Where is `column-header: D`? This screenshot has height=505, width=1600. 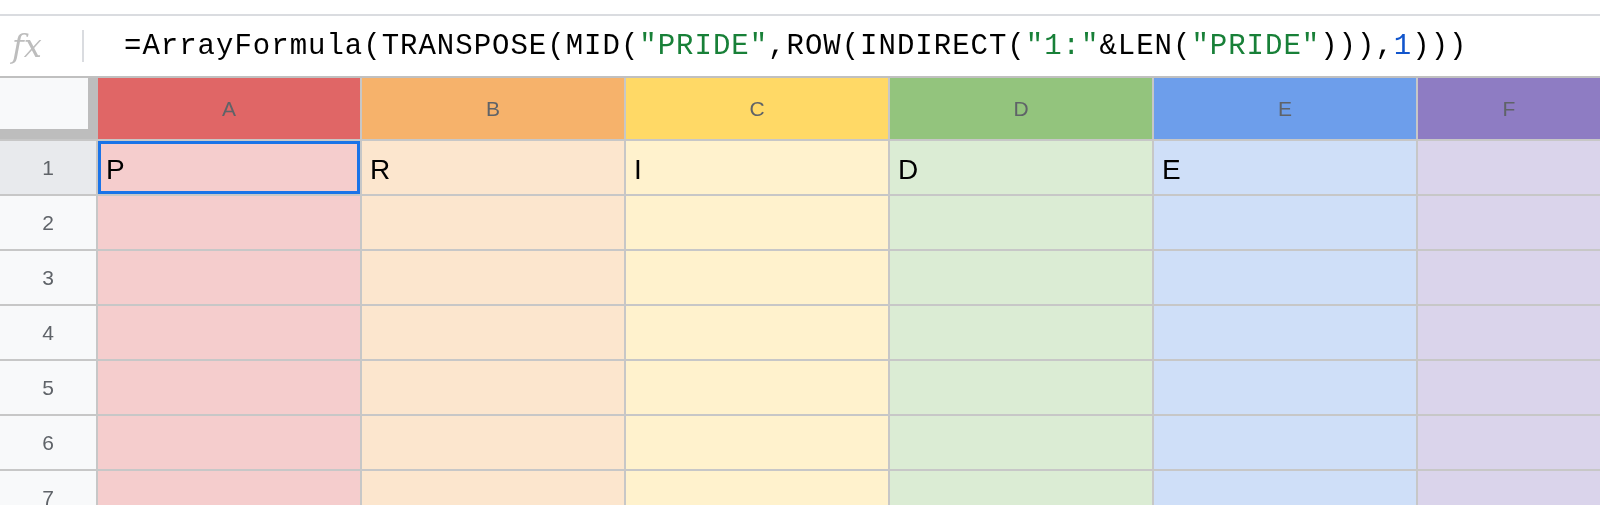
column-header: D is located at coordinates (1021, 108).